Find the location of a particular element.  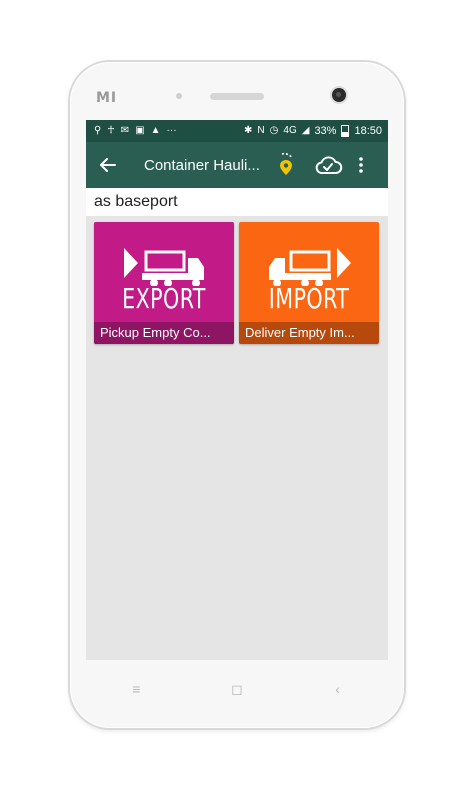

proximity-sensor is located at coordinates (179, 96).